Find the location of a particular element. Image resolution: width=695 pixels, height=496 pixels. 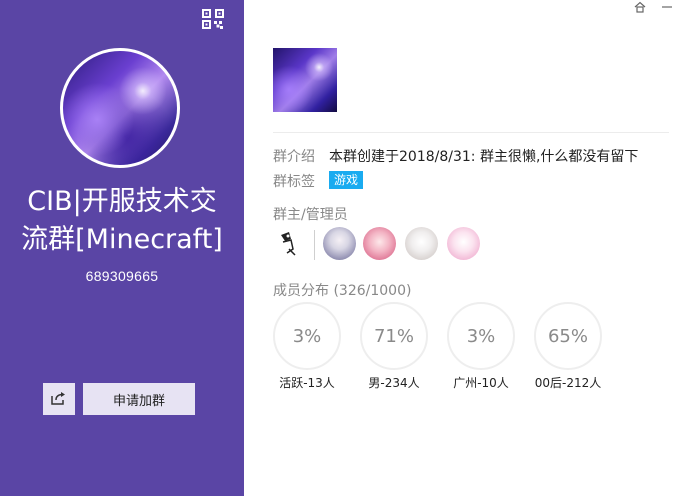

group-name-line-2: 流群[Minecraft] is located at coordinates (122, 239).